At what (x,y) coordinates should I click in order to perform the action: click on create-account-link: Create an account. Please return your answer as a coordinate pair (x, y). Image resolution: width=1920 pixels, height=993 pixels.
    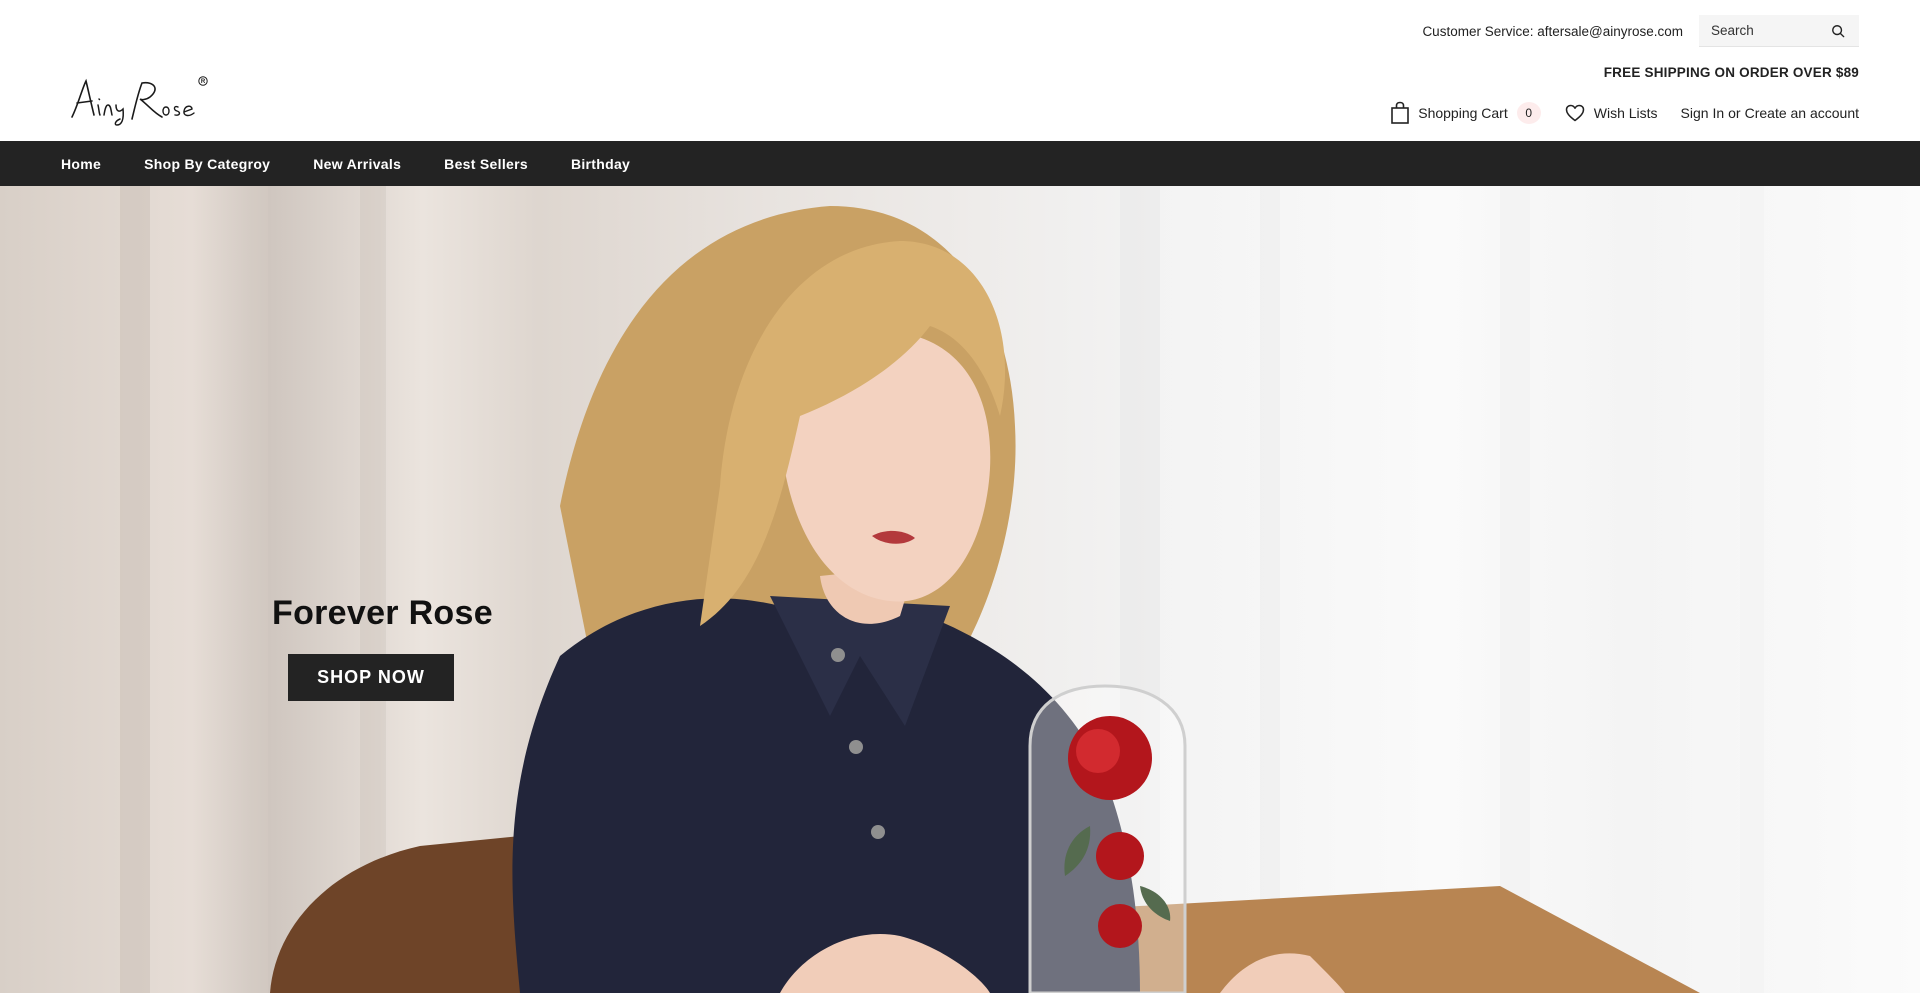
    Looking at the image, I should click on (1802, 113).